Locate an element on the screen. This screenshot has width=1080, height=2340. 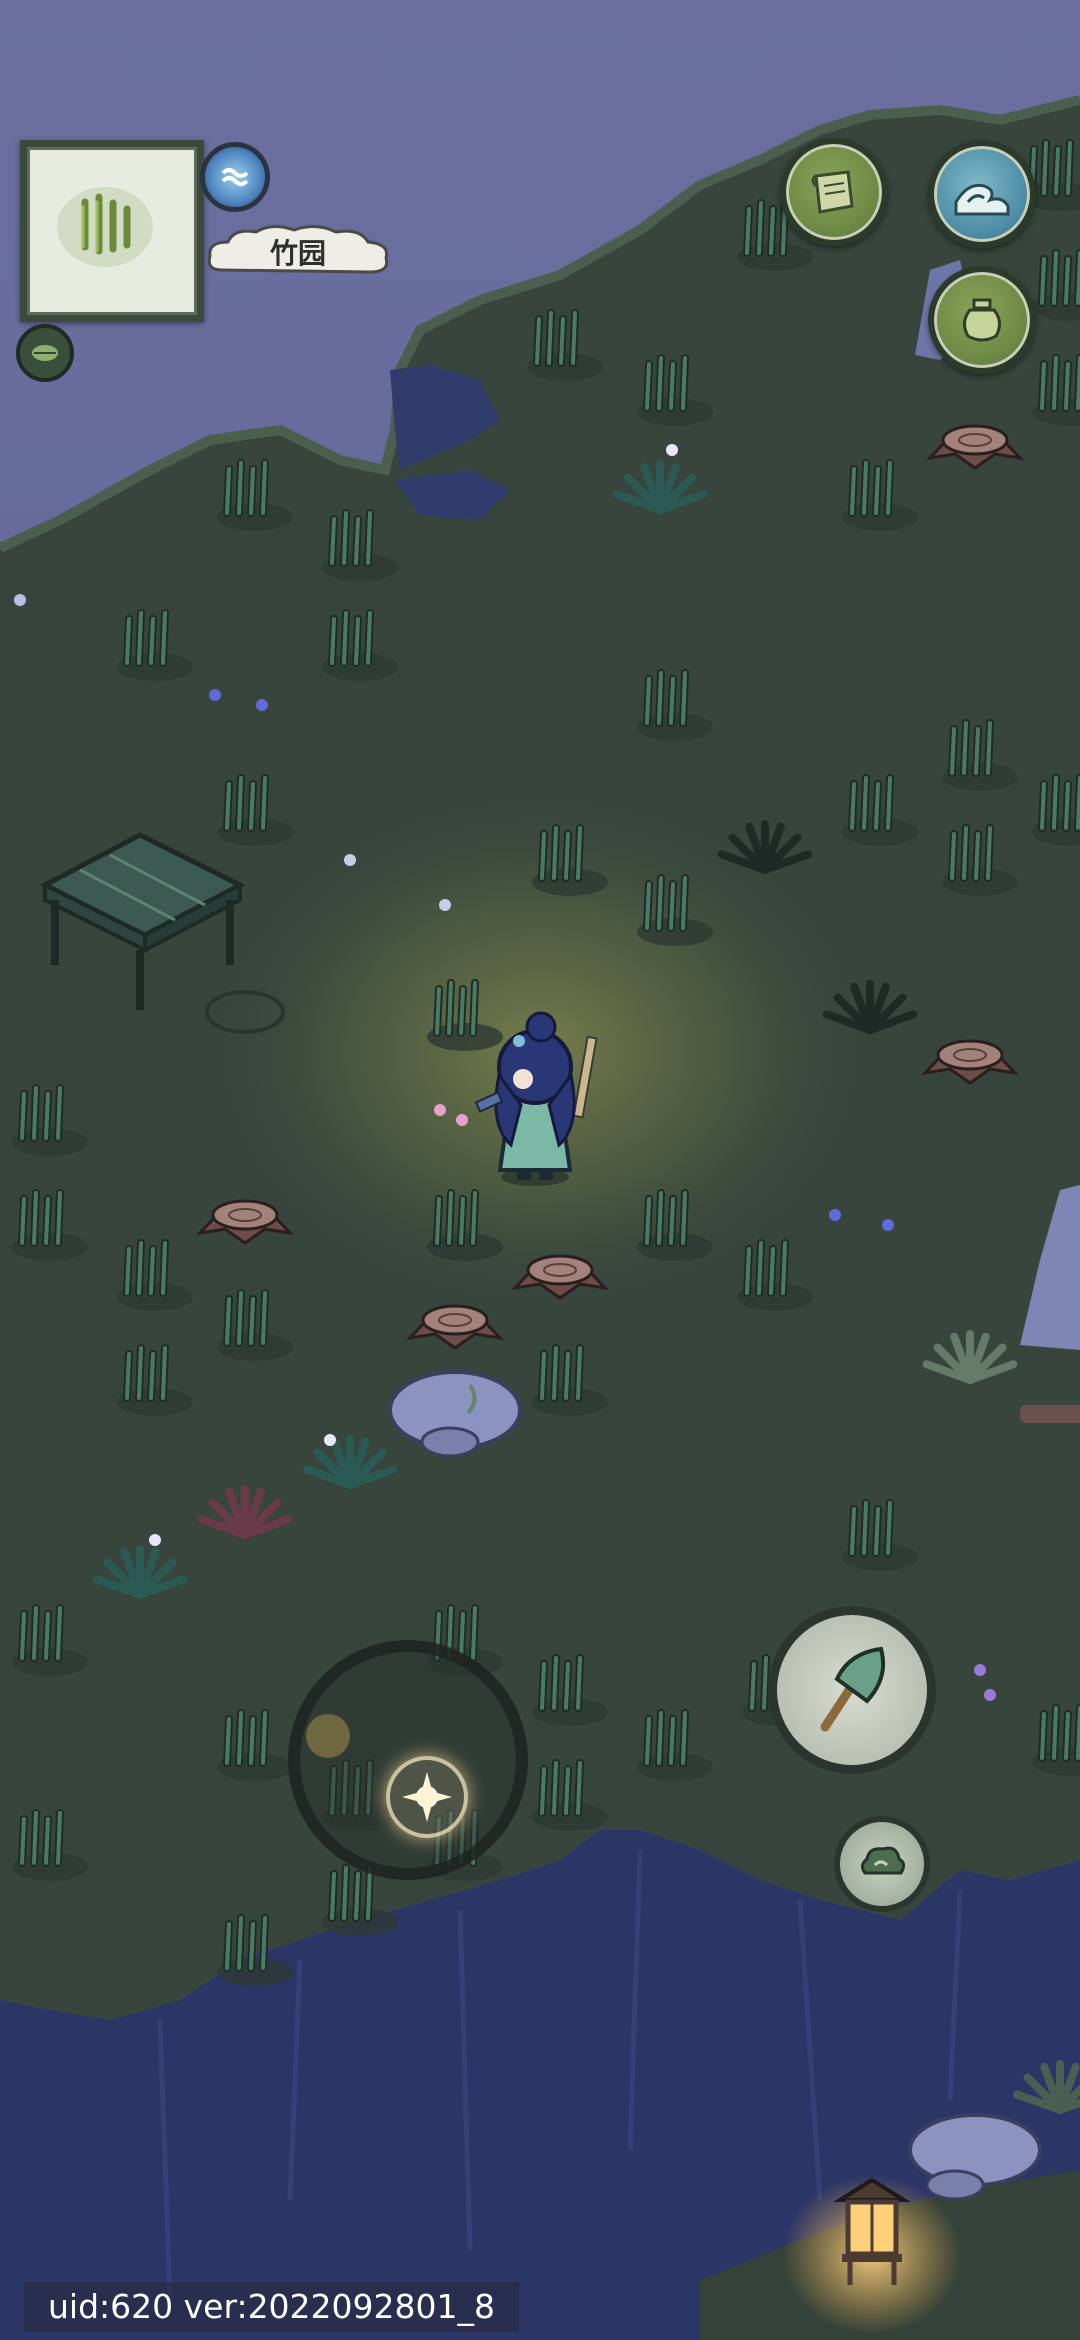
joystick-direction-indicator is located at coordinates (328, 1736).